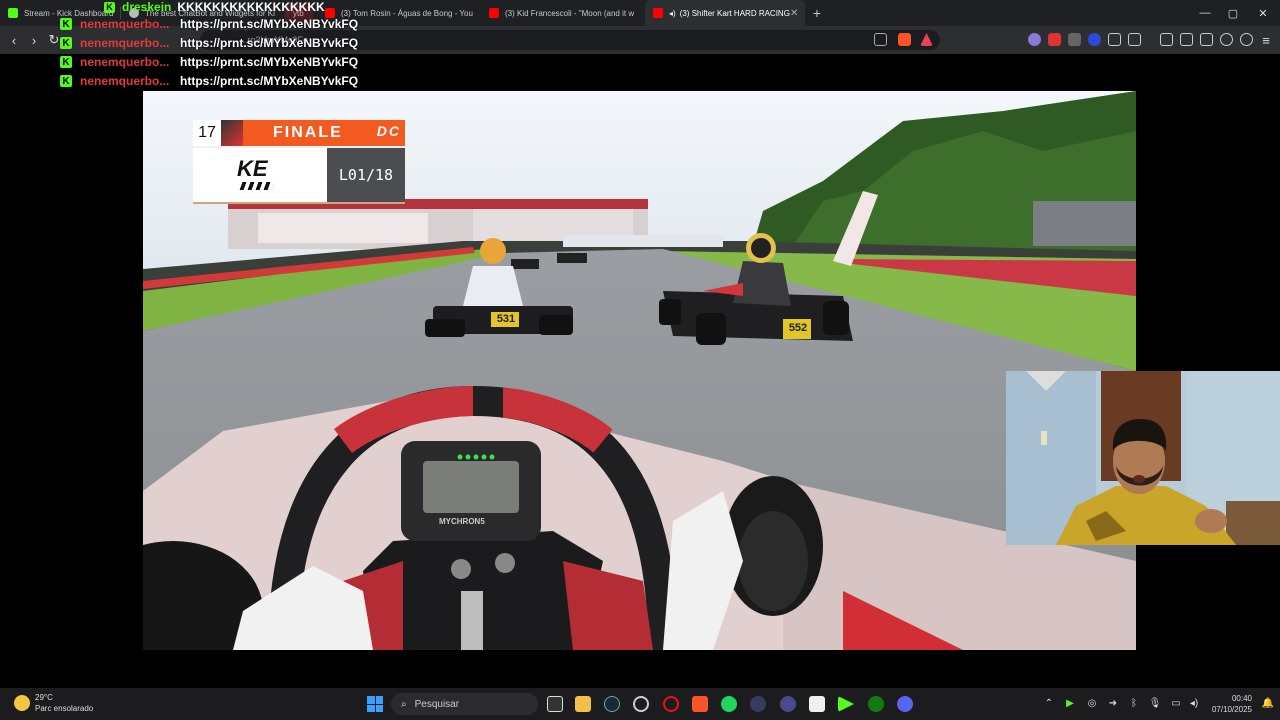  Describe the element at coordinates (44, 697) in the screenshot. I see `weather-temperature: 29°C` at that location.